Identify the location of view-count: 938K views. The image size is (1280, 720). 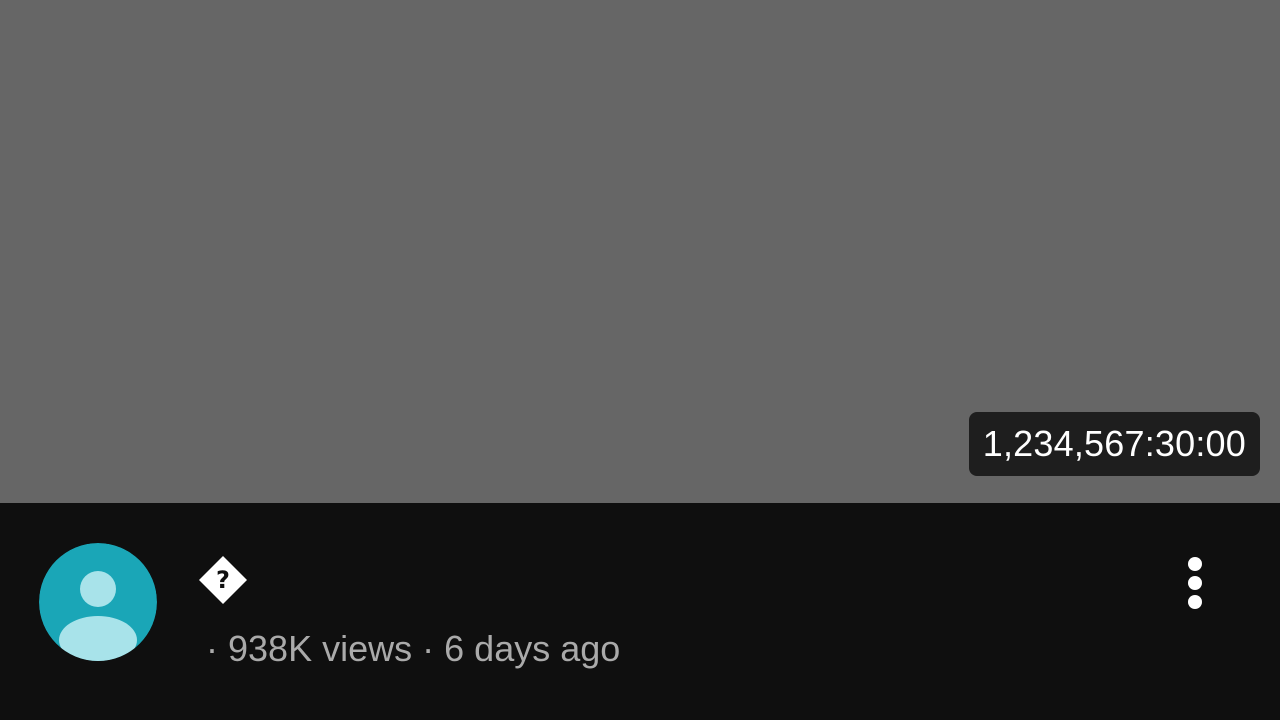
(320, 648).